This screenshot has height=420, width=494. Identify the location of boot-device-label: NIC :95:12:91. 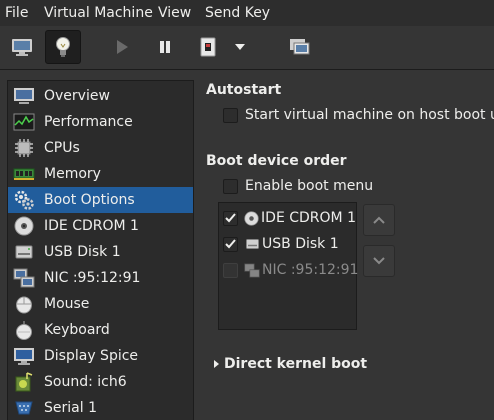
(310, 270).